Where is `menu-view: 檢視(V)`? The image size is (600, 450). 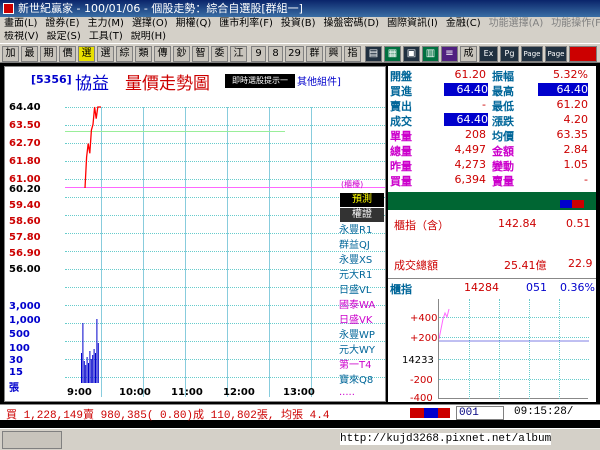 menu-view: 檢視(V) is located at coordinates (21, 37).